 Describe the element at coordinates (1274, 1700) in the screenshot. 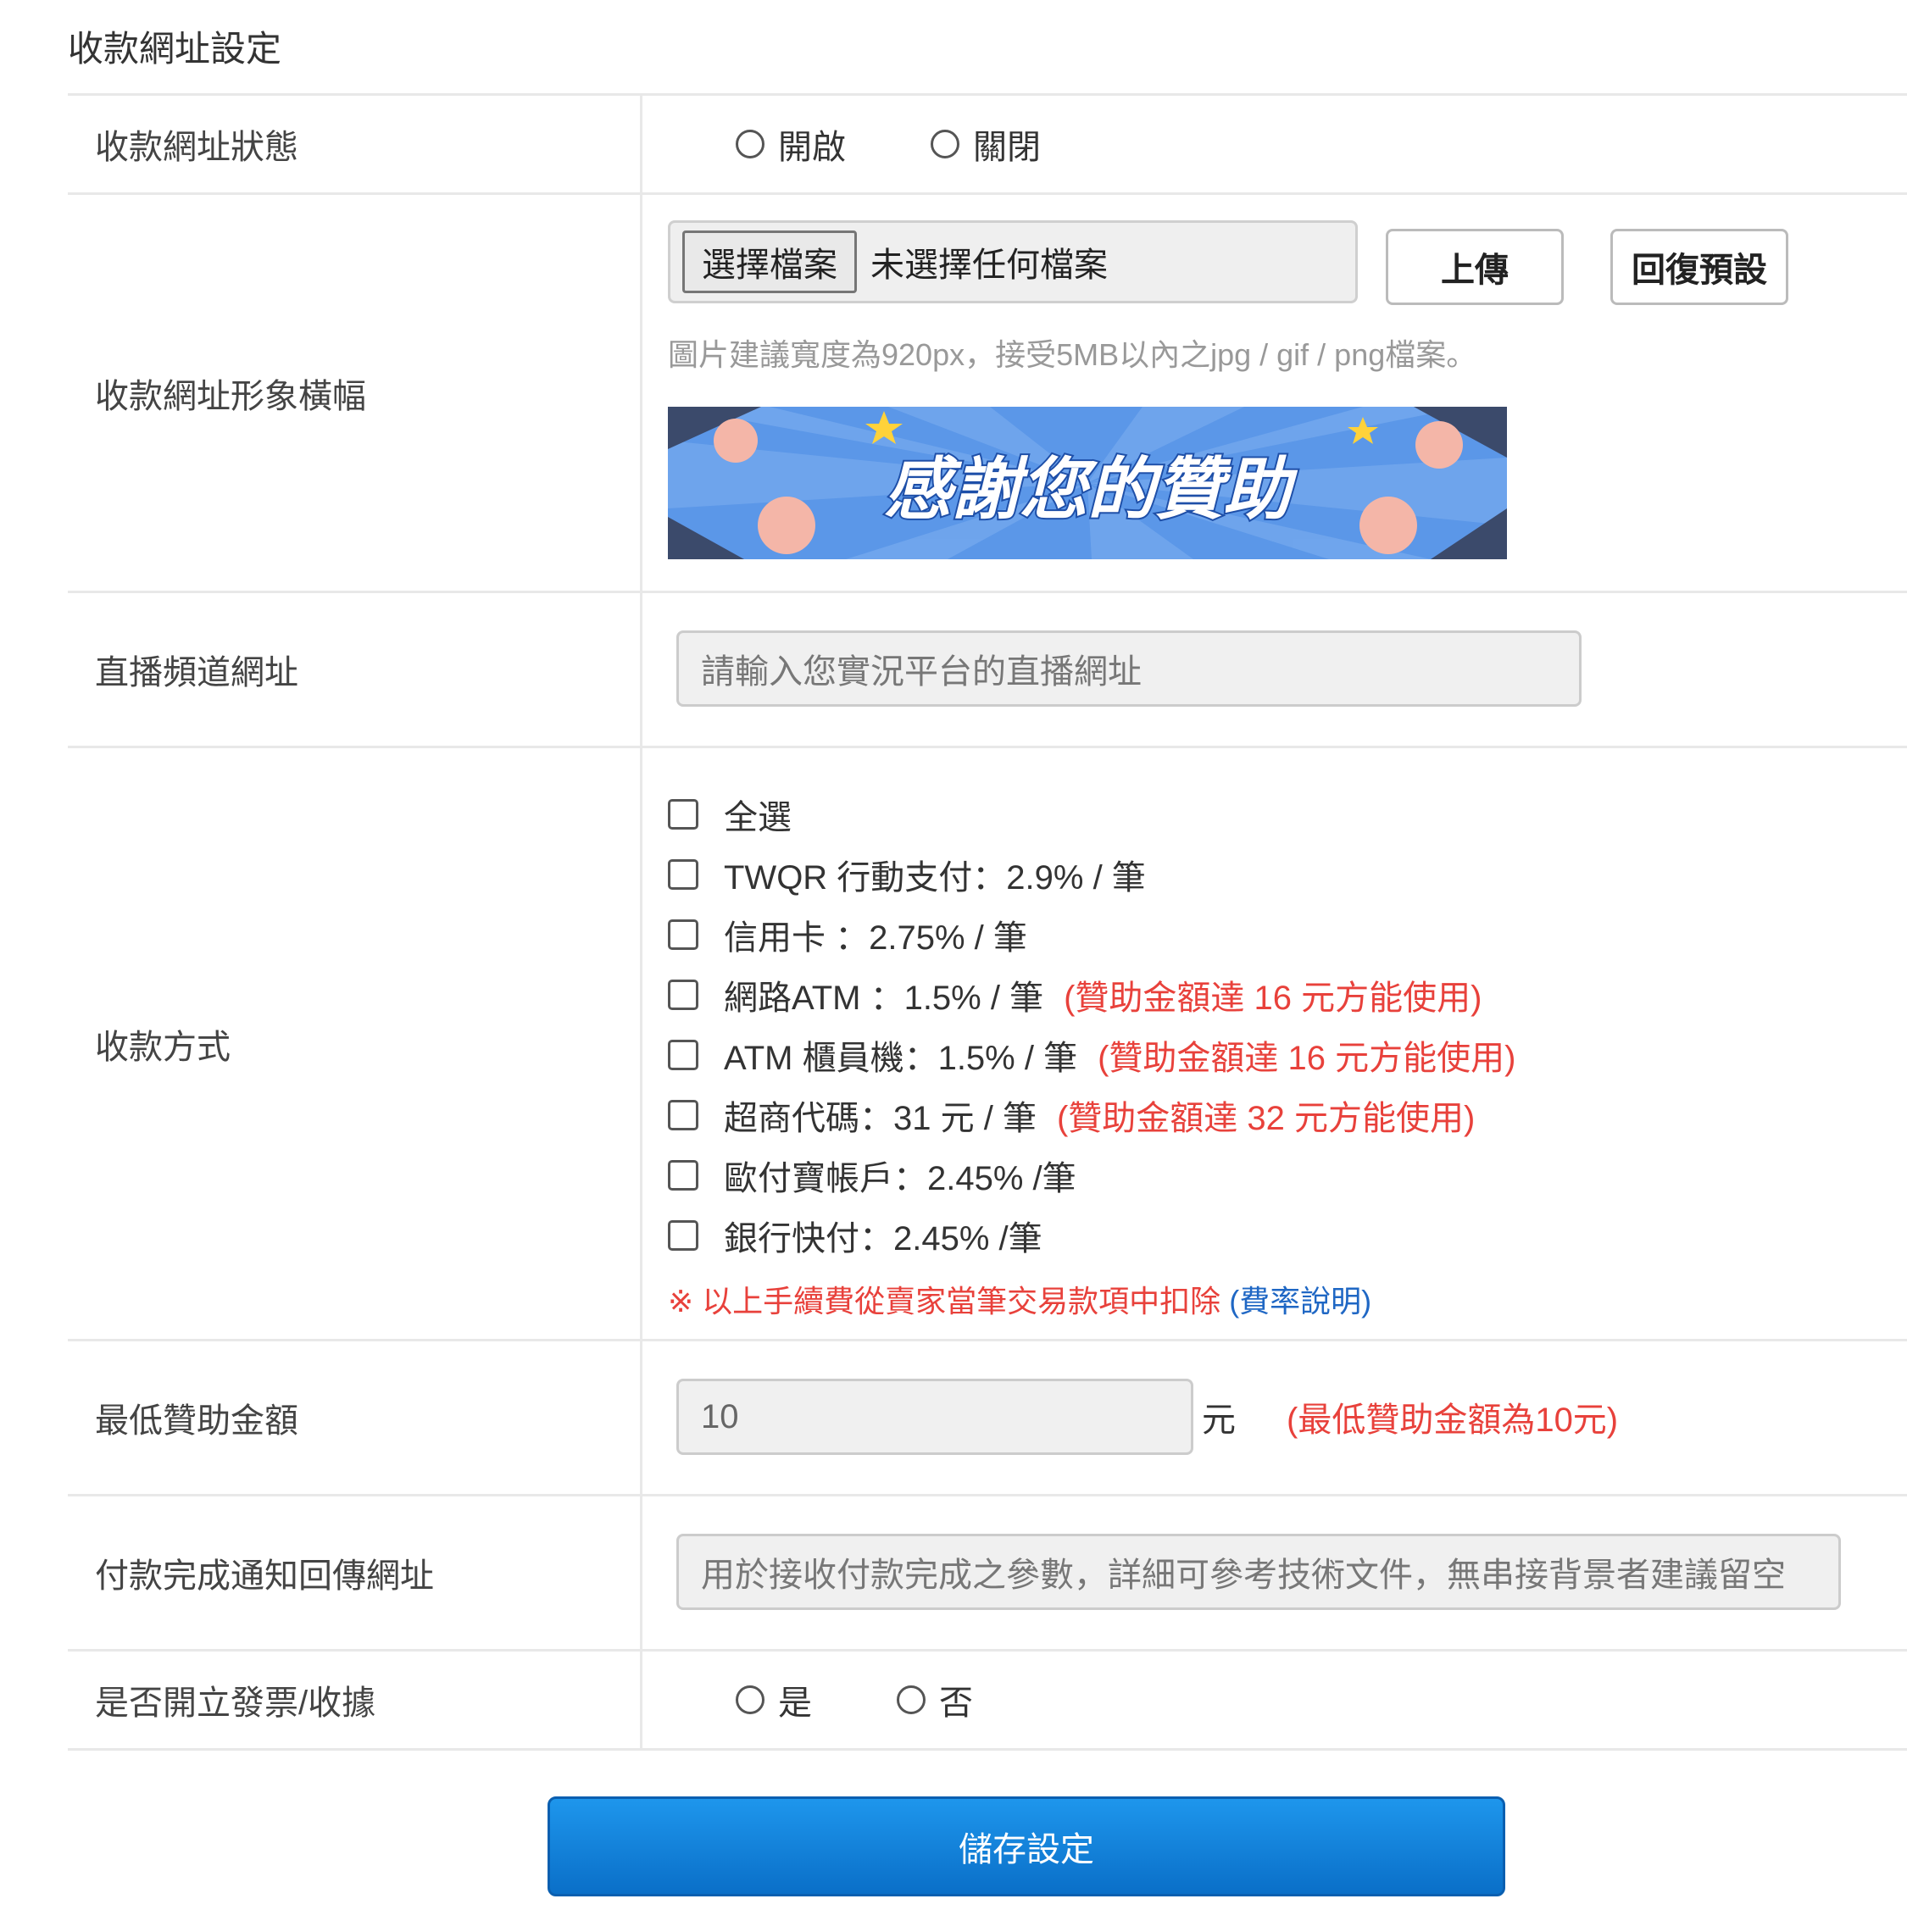

I see `invoice-radio-group: 是 否` at that location.